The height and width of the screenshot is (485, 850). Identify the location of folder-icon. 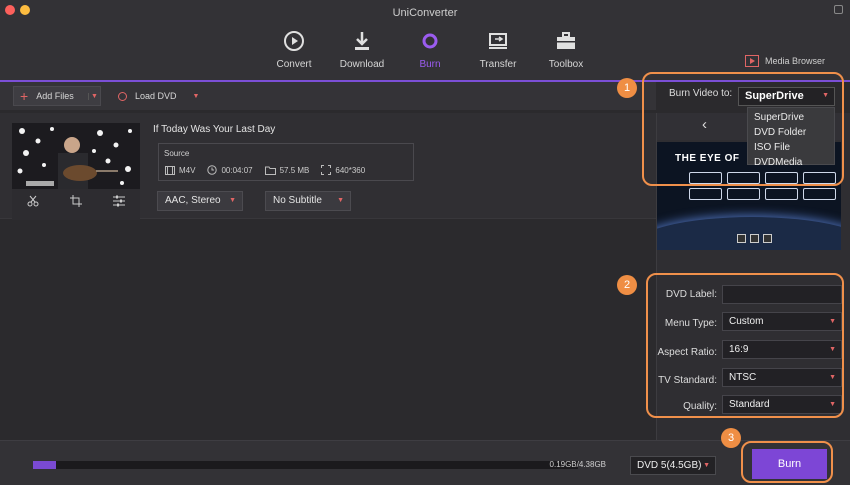
(270, 170).